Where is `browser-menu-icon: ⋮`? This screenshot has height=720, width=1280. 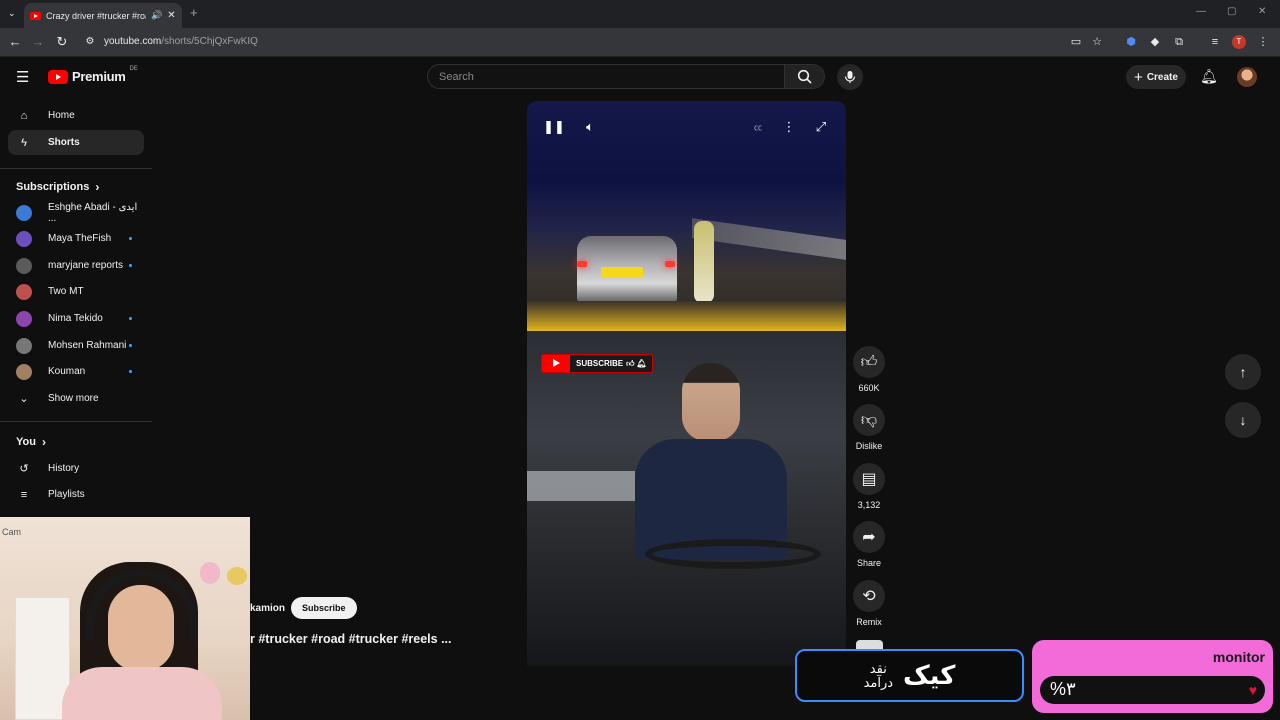
browser-menu-icon: ⋮ is located at coordinates (1263, 42).